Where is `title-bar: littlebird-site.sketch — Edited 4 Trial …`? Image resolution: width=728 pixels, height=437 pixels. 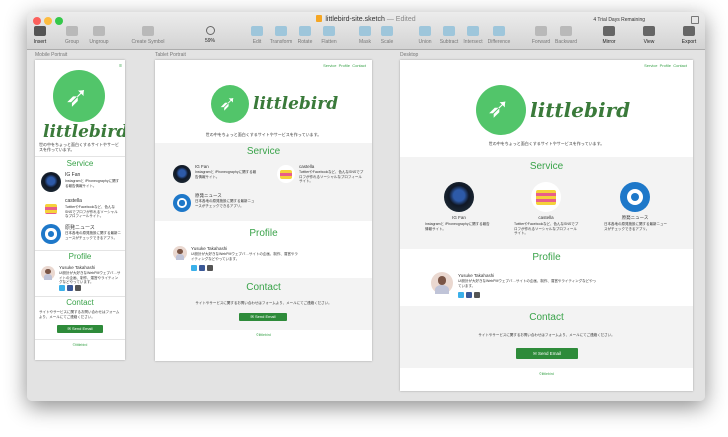 title-bar: littlebird-site.sketch — Edited 4 Trial … is located at coordinates (366, 31).